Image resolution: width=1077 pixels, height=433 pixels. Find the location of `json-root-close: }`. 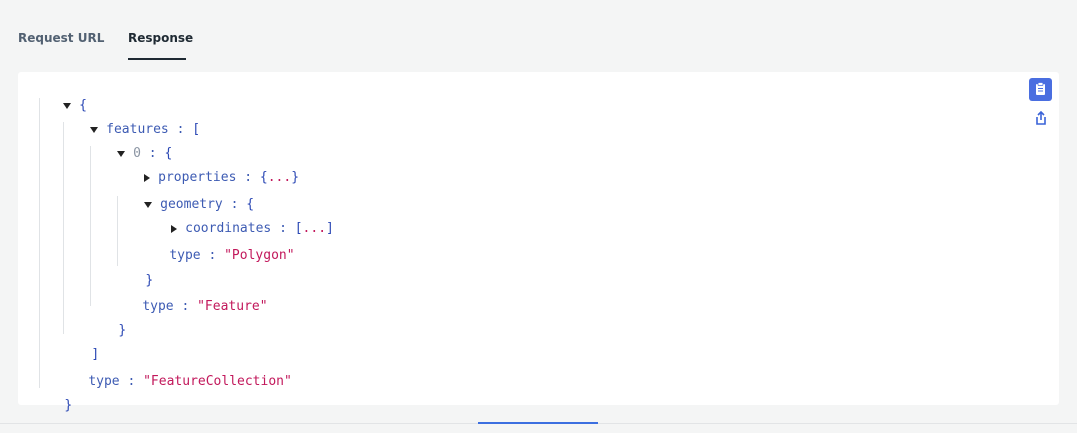

json-root-close: } is located at coordinates (52, 396).